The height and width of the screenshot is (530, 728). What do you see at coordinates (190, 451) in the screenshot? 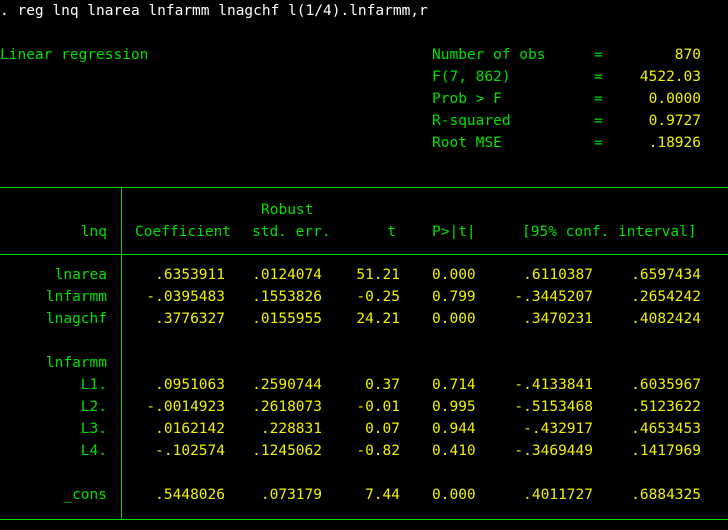
I see `row-coef: -.102574` at bounding box center [190, 451].